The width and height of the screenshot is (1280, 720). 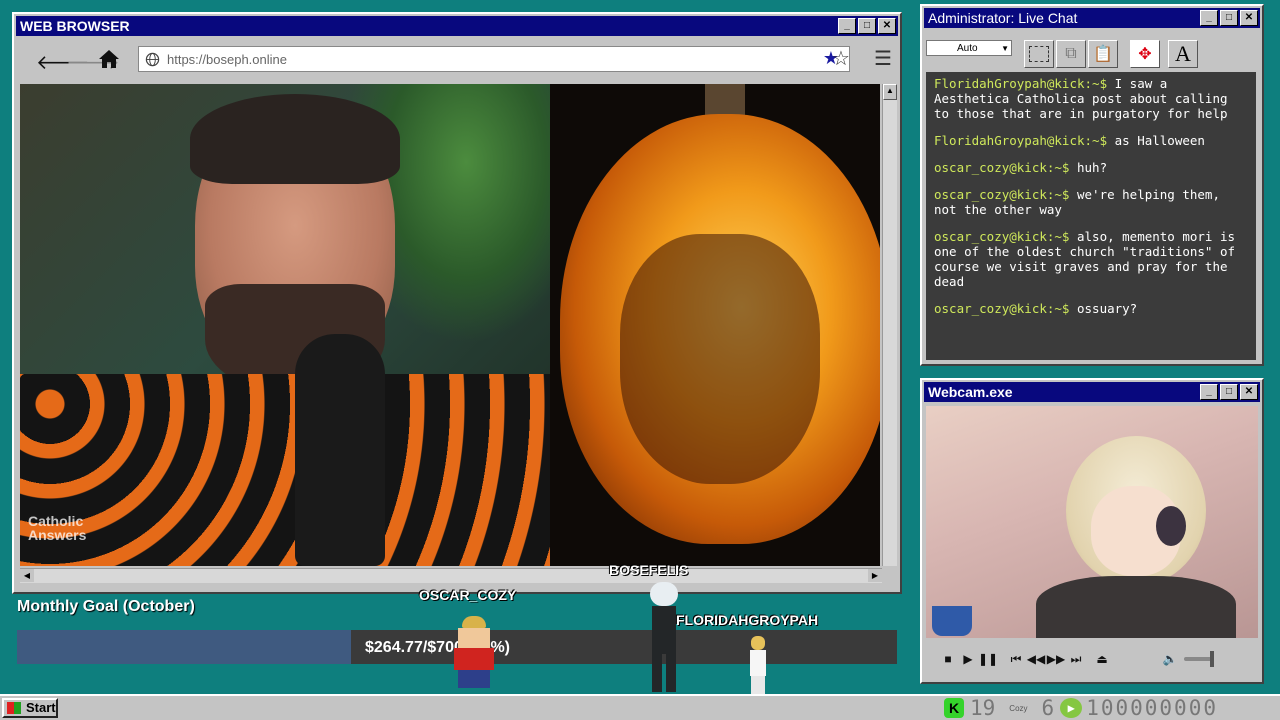 I want to click on rumble-viewer-count: 100000000, so click(x=1152, y=708).